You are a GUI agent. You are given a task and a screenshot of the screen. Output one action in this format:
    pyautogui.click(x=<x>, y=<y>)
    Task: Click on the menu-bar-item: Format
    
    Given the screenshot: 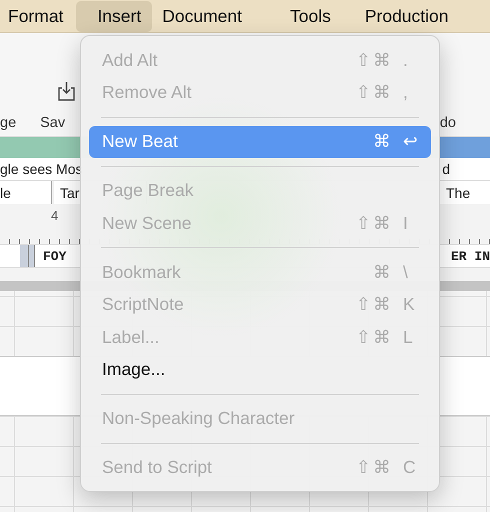 What is the action you would take?
    pyautogui.click(x=38, y=16)
    